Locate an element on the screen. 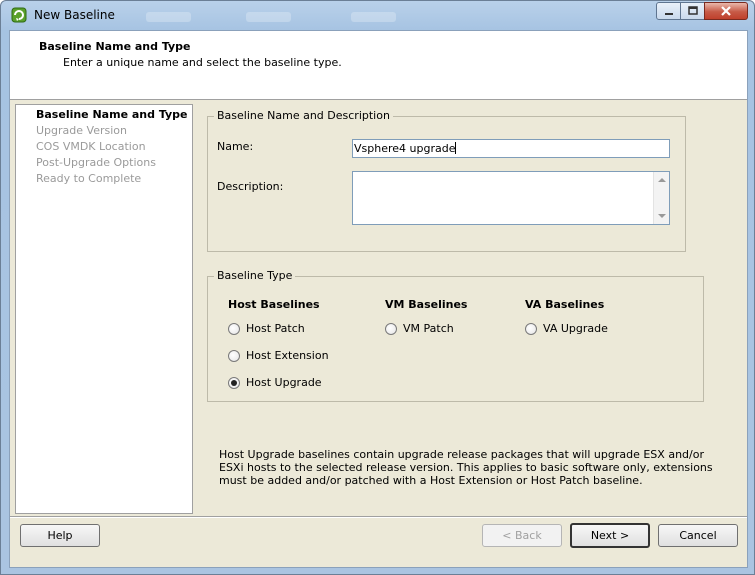 The height and width of the screenshot is (575, 755). radio-host-extension: Host Extension is located at coordinates (278, 355).